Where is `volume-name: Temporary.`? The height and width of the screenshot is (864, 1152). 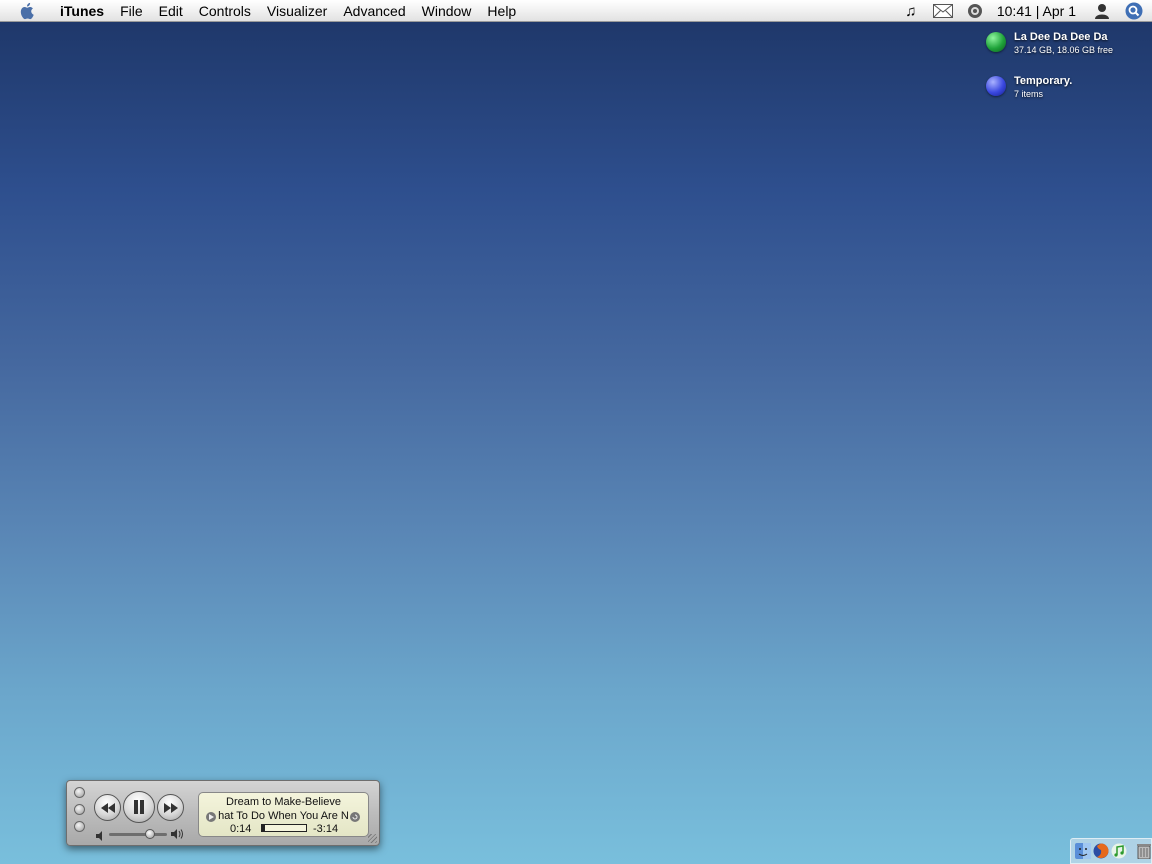
volume-name: Temporary. is located at coordinates (1043, 81).